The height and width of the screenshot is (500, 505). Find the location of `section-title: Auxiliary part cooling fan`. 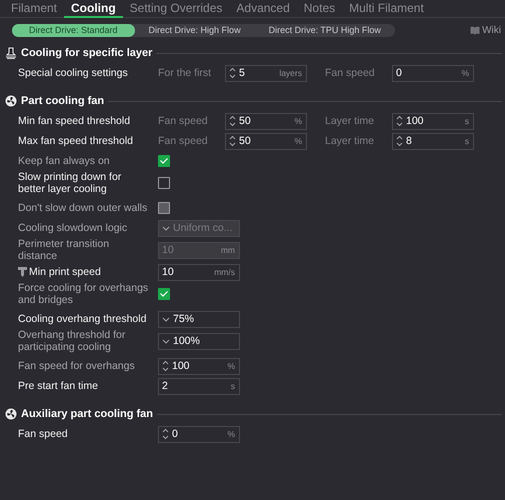

section-title: Auxiliary part cooling fan is located at coordinates (87, 414).